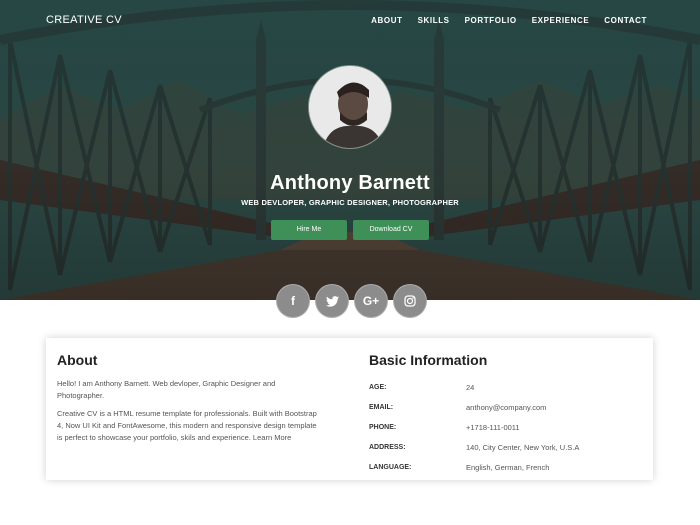 The image size is (700, 525). Describe the element at coordinates (390, 467) in the screenshot. I see `info-label: Language:` at that location.